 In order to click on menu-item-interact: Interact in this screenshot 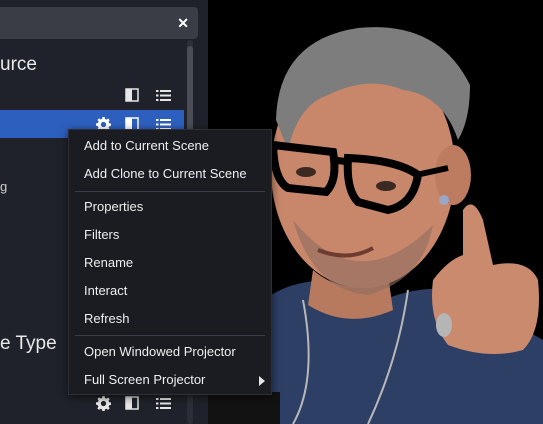, I will do `click(170, 291)`.